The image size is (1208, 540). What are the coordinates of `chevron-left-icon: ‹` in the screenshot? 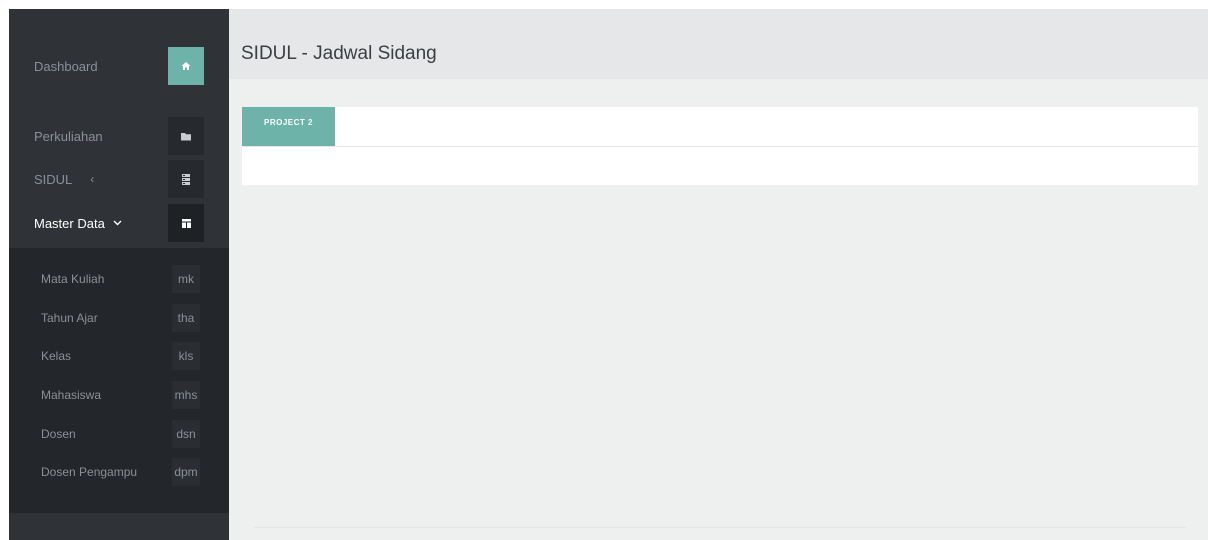 It's located at (92, 179).